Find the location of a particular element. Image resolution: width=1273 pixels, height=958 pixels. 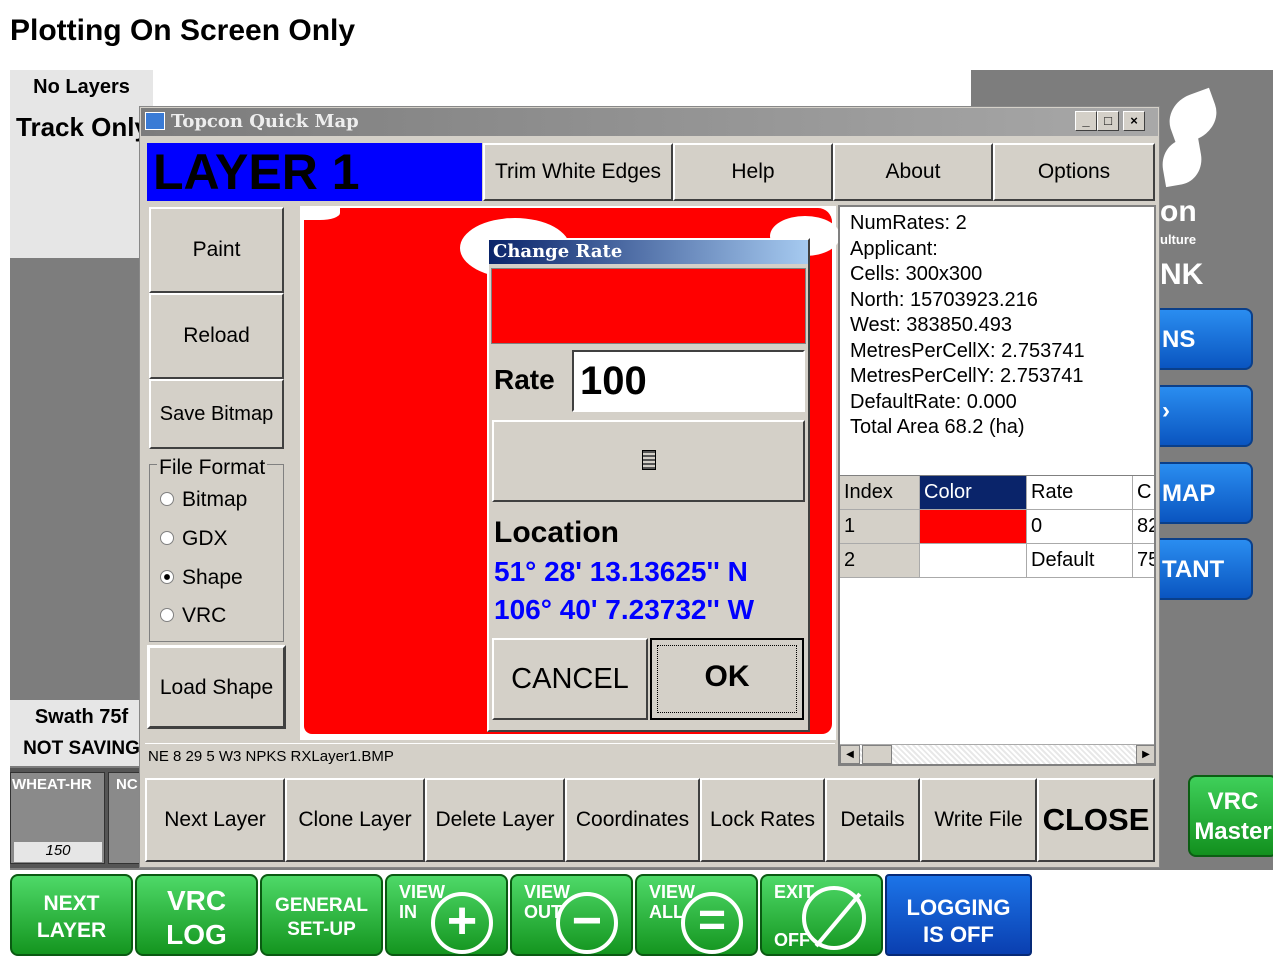

latitude-value: 51° 28' 13.13625'' N is located at coordinates (621, 571).